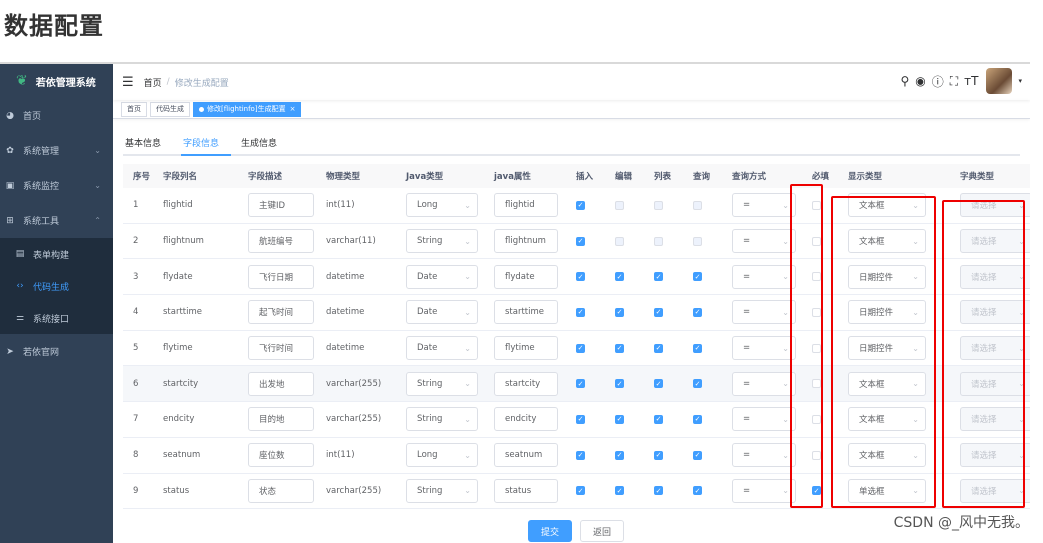 This screenshot has height=543, width=1043. I want to click on description-input: 目的地, so click(281, 419).